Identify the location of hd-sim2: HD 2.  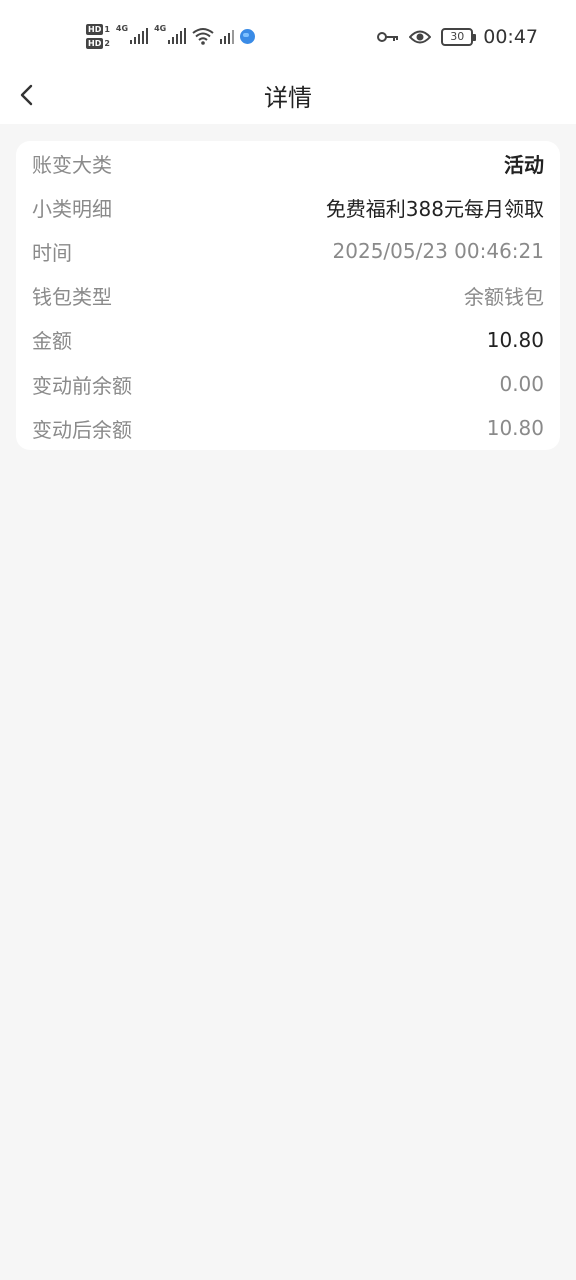
(98, 43).